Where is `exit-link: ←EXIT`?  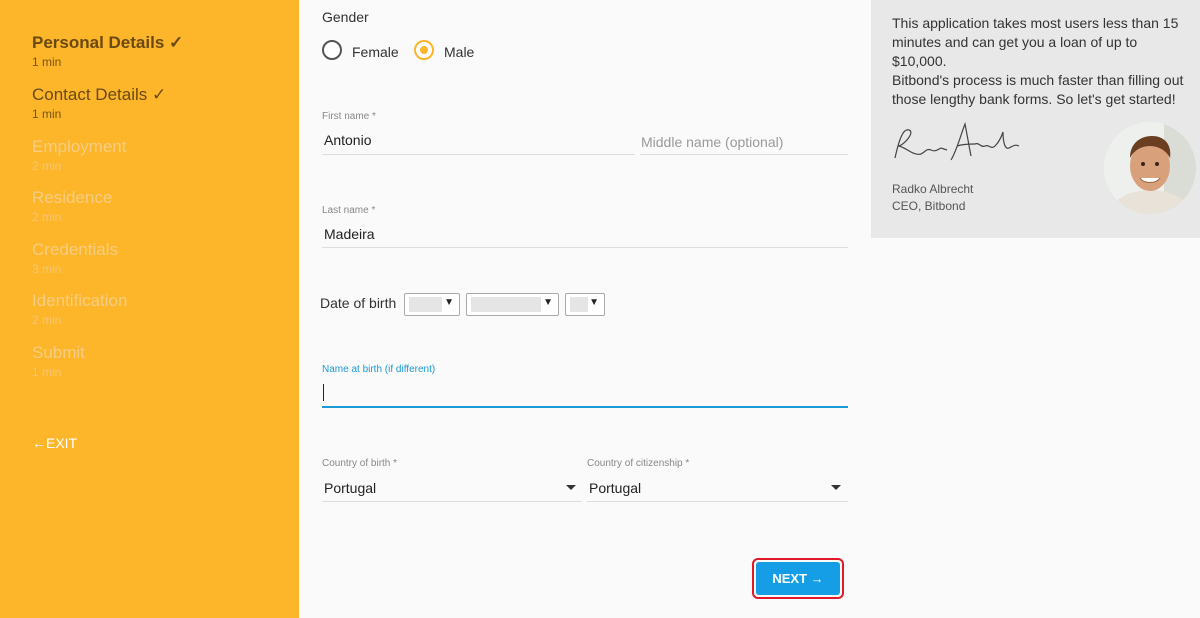
exit-link: ←EXIT is located at coordinates (54, 443).